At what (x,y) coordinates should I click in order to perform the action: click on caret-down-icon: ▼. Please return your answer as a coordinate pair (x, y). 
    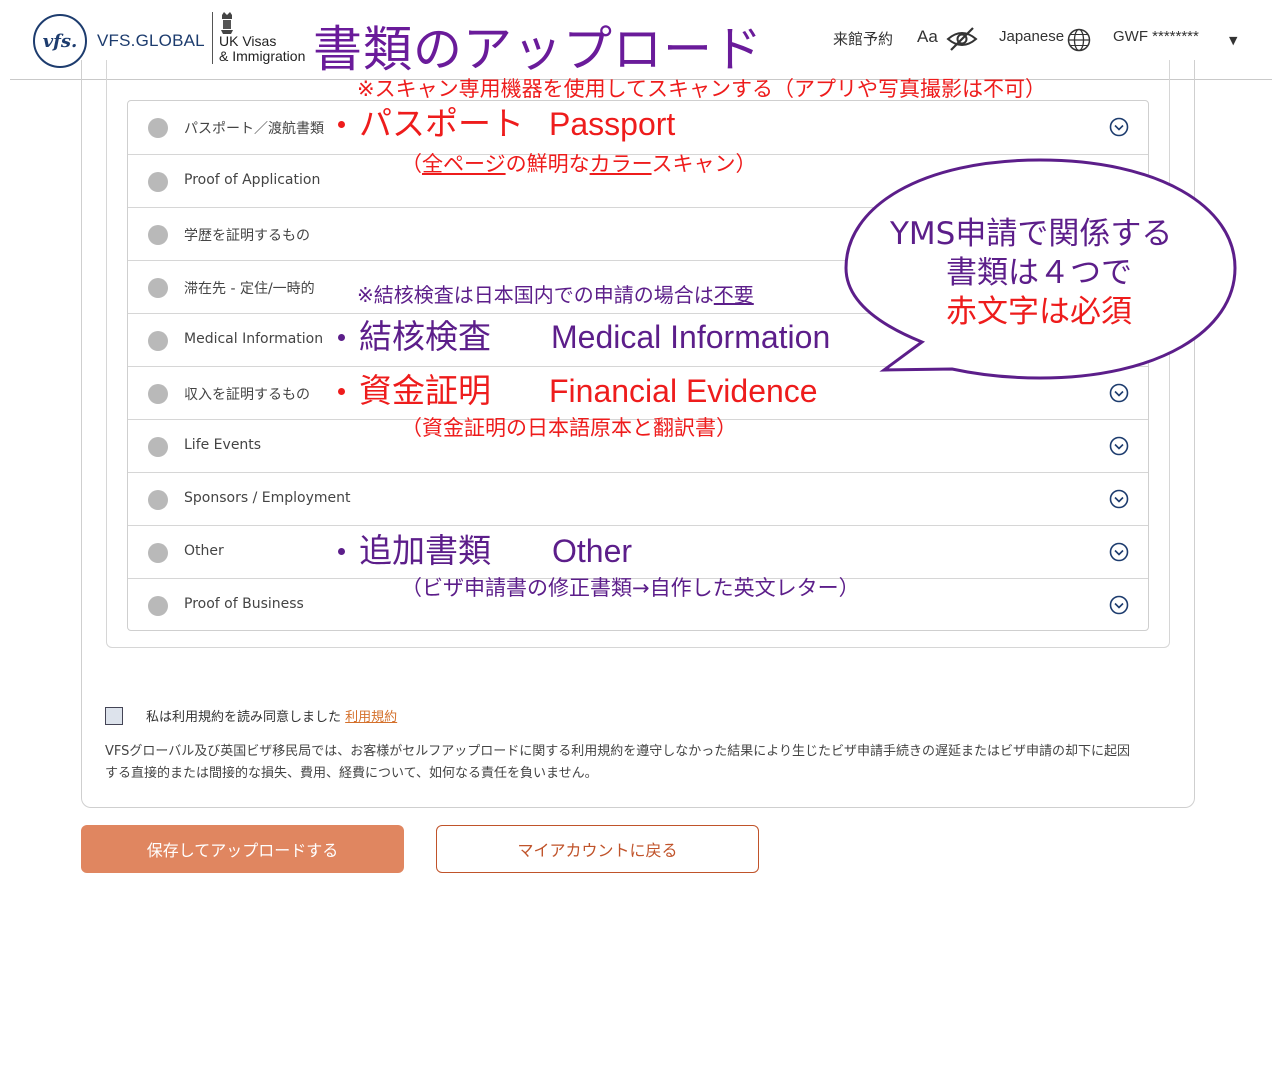
    Looking at the image, I should click on (1233, 40).